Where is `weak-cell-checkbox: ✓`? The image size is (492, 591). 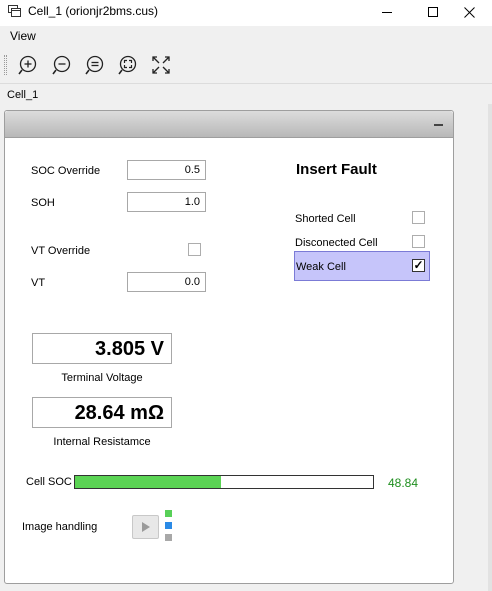
weak-cell-checkbox: ✓ is located at coordinates (418, 265).